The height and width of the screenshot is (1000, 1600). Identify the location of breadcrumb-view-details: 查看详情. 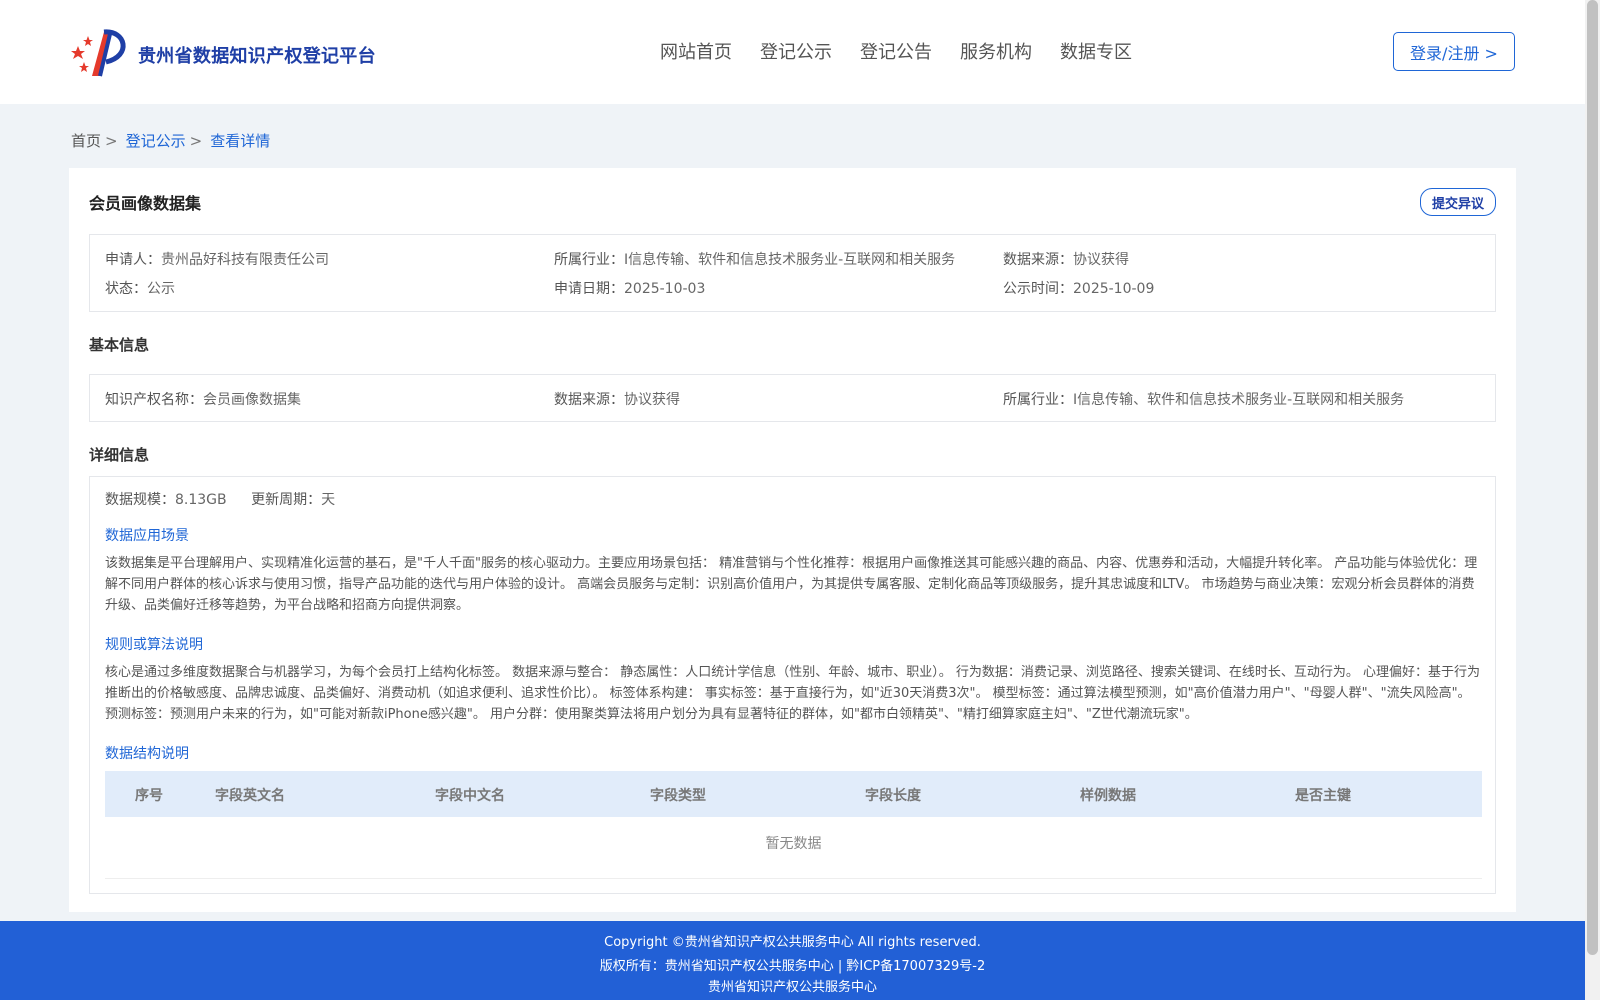
(240, 141).